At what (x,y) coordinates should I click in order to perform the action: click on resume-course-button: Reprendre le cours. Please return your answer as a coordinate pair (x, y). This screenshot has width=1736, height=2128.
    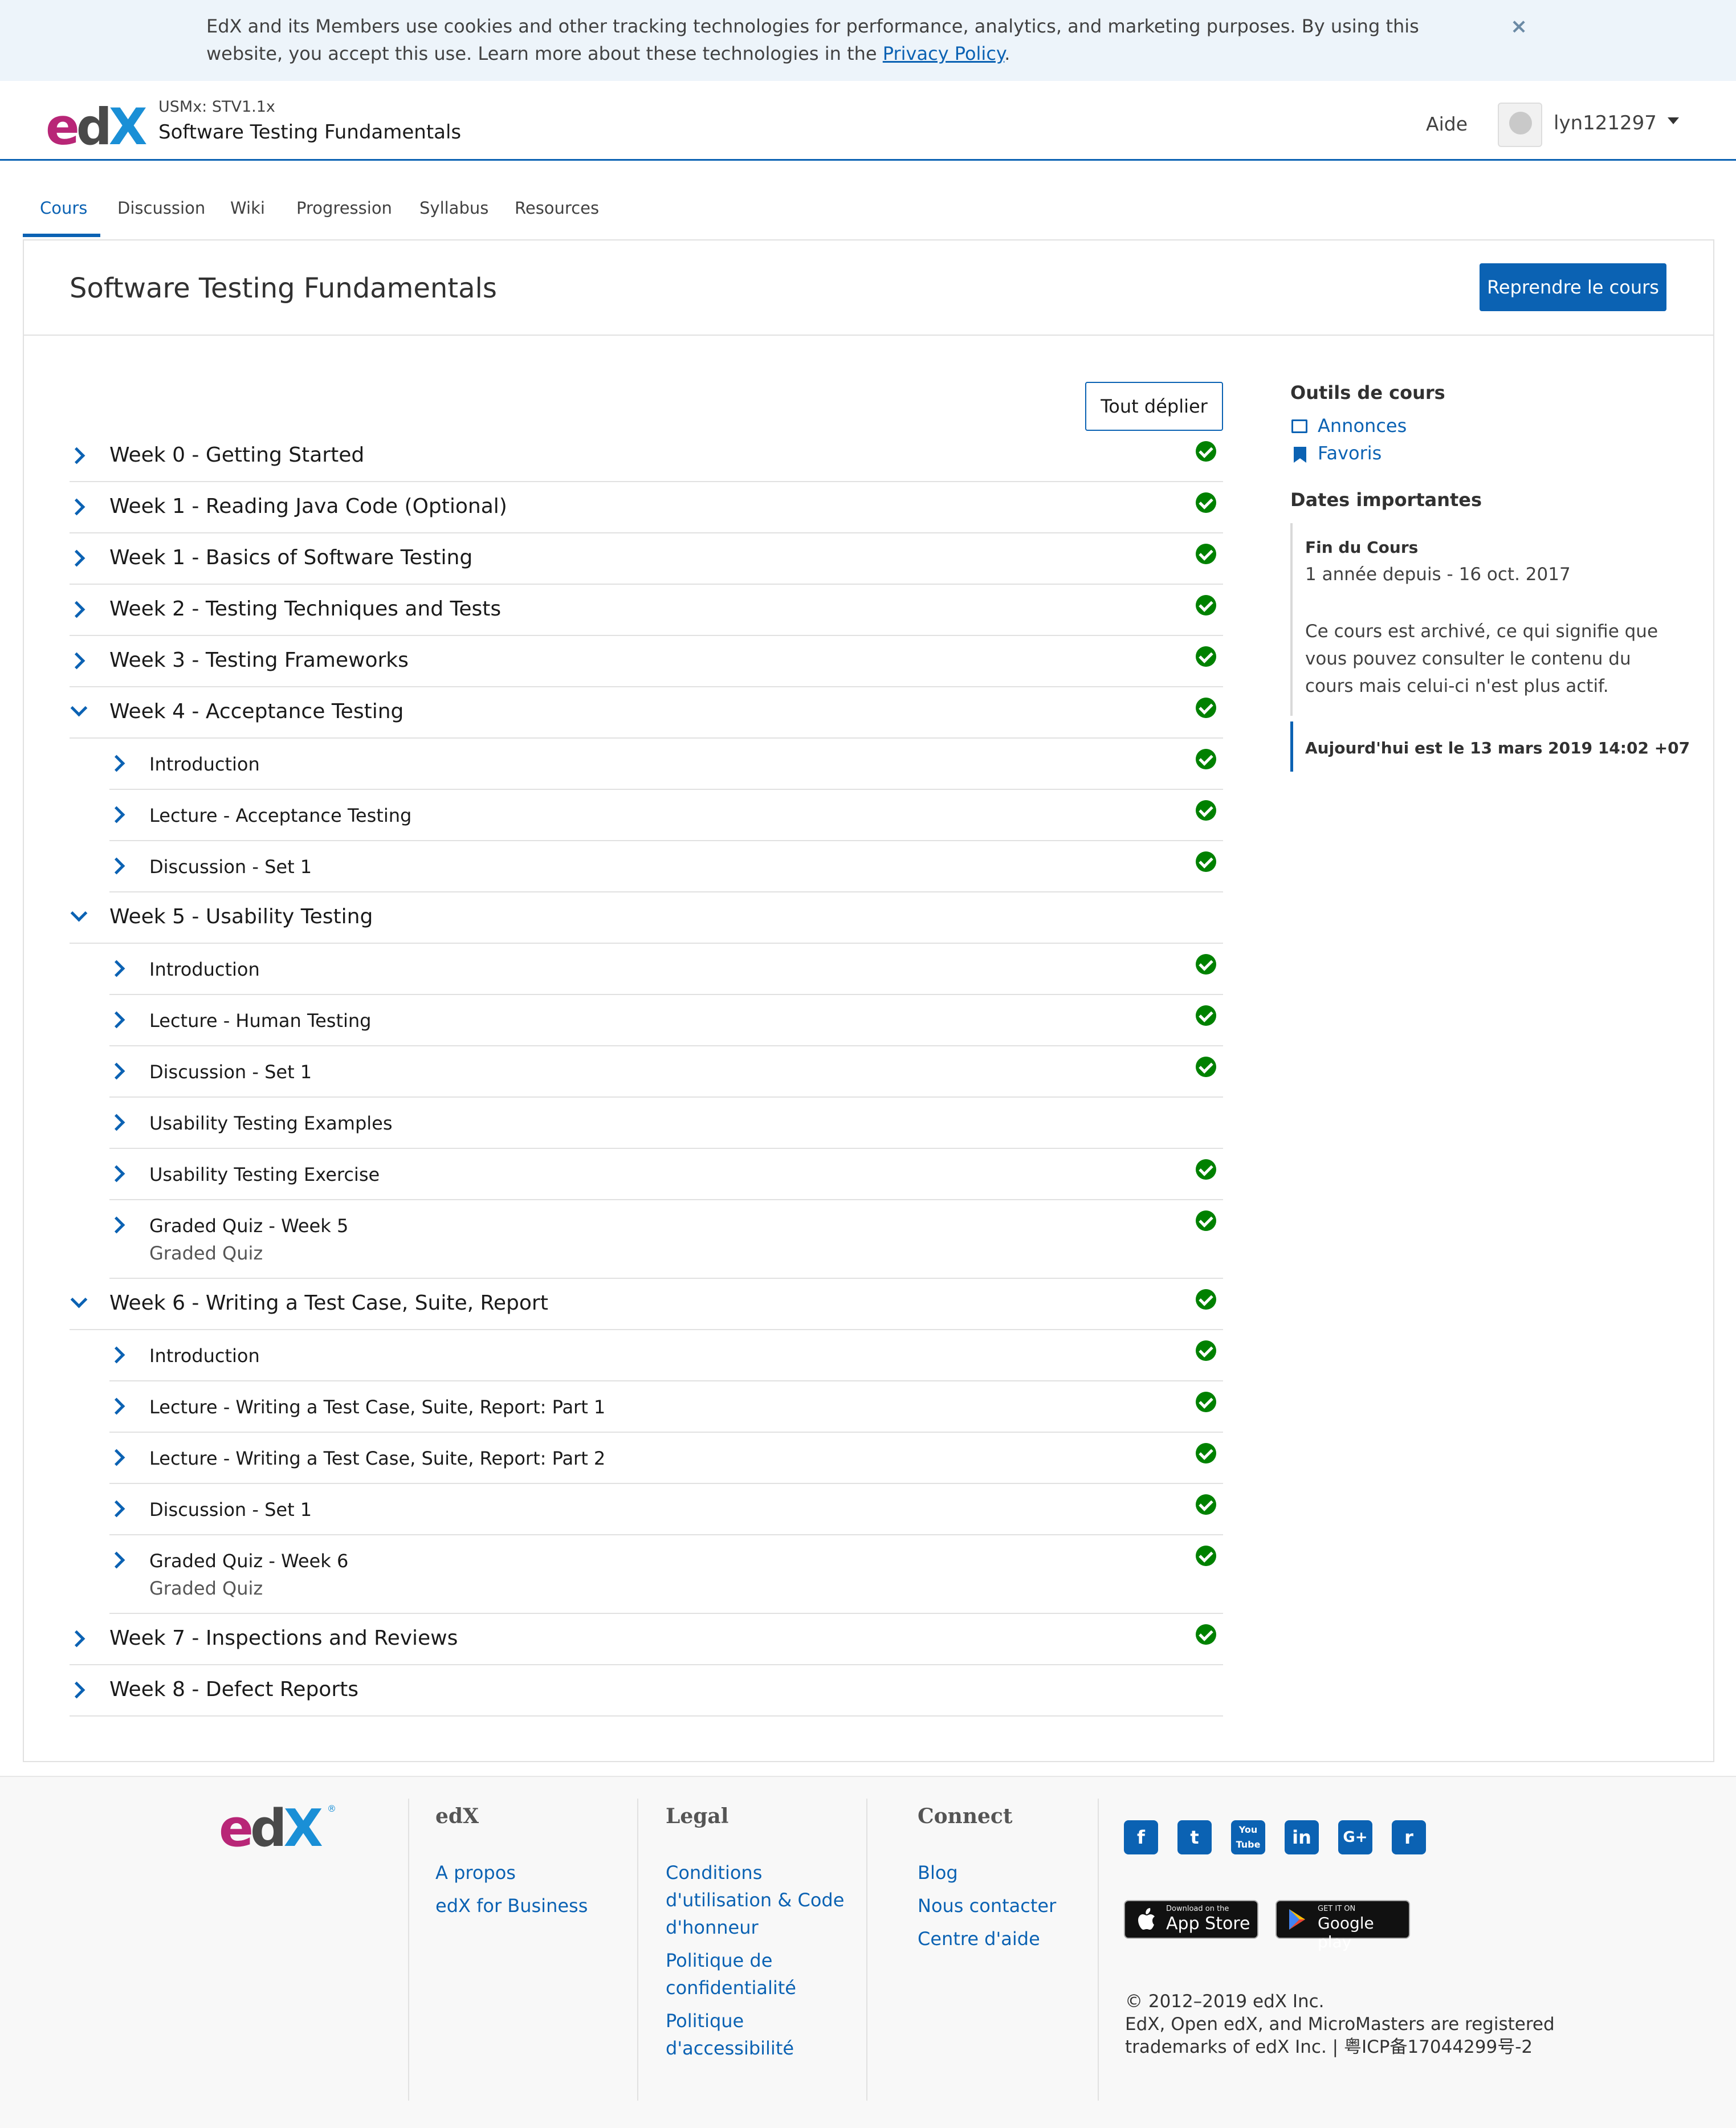
    Looking at the image, I should click on (1573, 287).